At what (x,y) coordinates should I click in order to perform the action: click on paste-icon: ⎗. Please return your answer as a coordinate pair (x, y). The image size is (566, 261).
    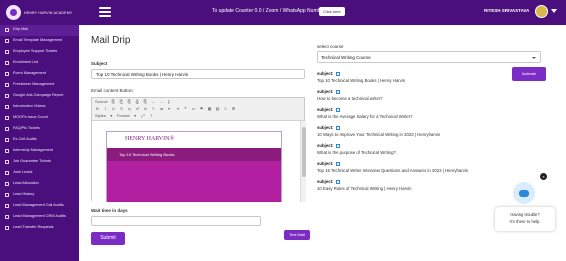
    Looking at the image, I should click on (121, 101).